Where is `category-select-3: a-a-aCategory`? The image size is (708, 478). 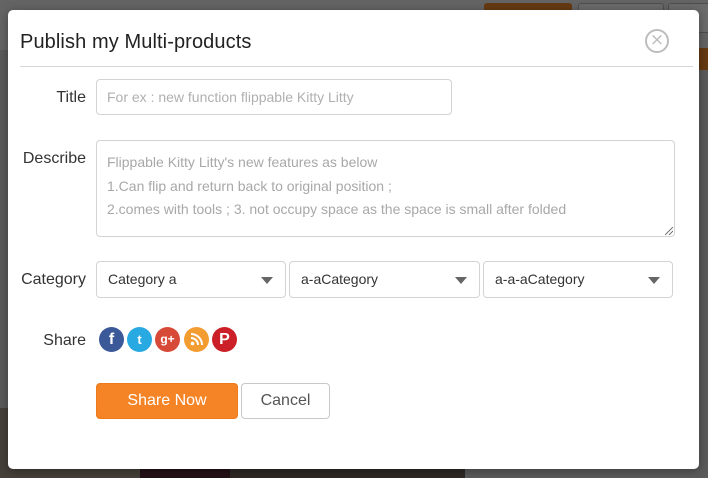 category-select-3: a-a-aCategory is located at coordinates (578, 279).